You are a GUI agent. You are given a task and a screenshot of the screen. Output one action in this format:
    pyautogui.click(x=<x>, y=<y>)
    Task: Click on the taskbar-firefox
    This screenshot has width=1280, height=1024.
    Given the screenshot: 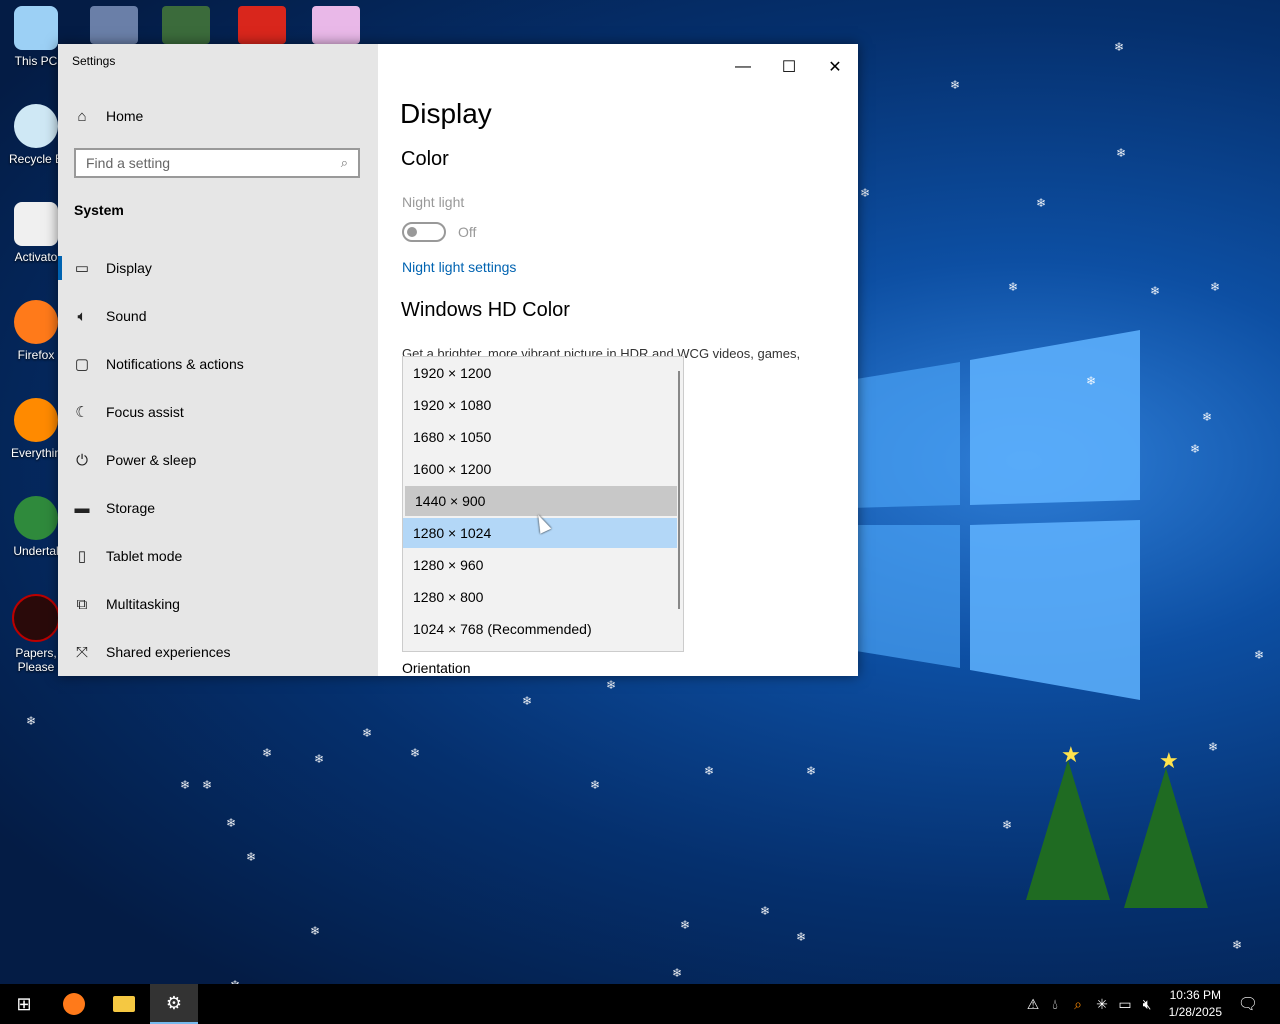 What is the action you would take?
    pyautogui.click(x=74, y=1004)
    